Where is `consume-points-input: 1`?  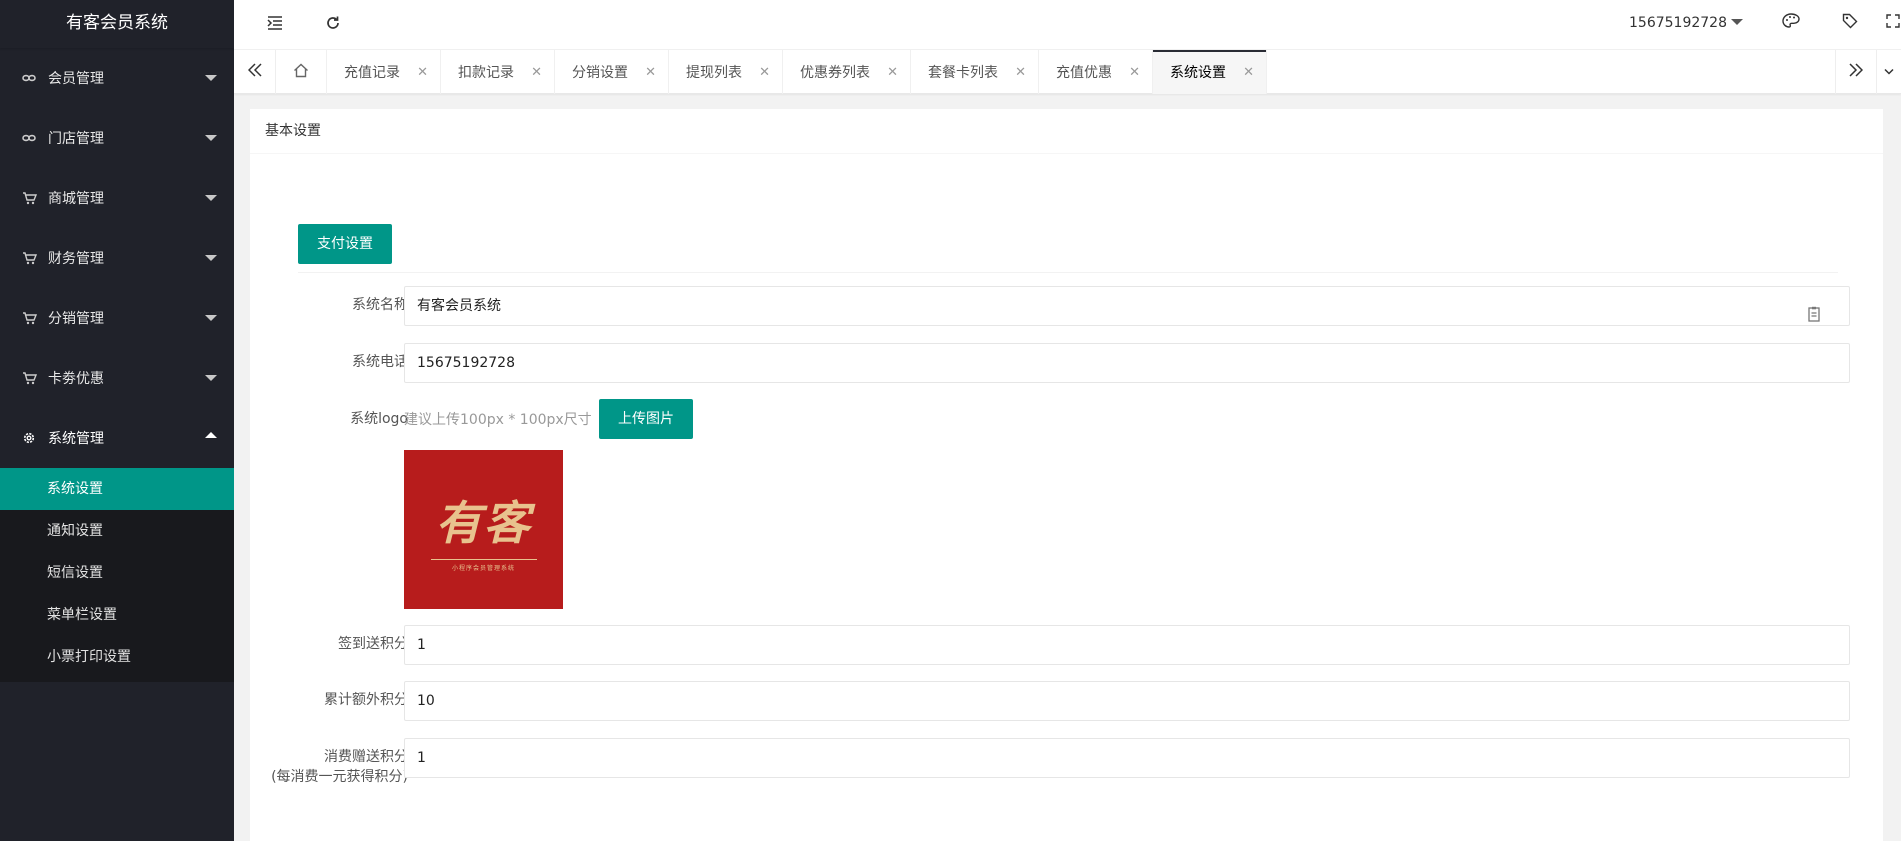 consume-points-input: 1 is located at coordinates (1127, 758).